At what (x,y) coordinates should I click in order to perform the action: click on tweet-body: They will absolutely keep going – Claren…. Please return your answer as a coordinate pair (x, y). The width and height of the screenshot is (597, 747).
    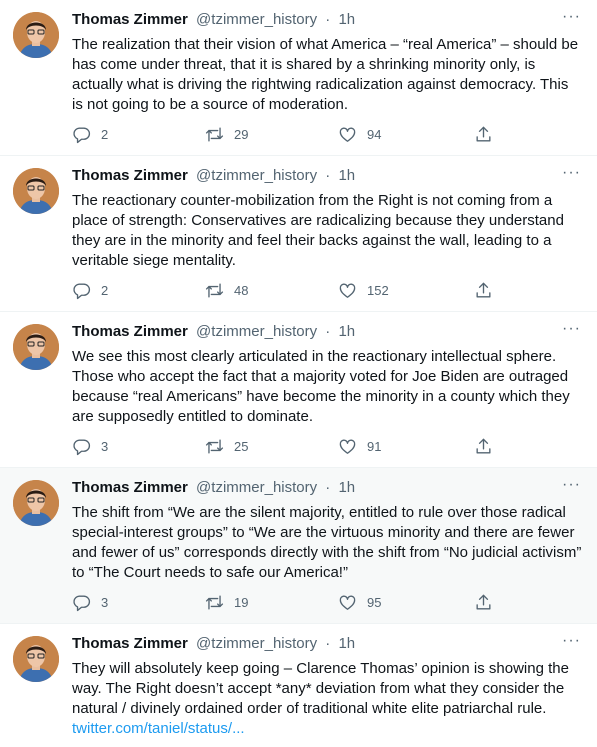
    Looking at the image, I should click on (320, 688).